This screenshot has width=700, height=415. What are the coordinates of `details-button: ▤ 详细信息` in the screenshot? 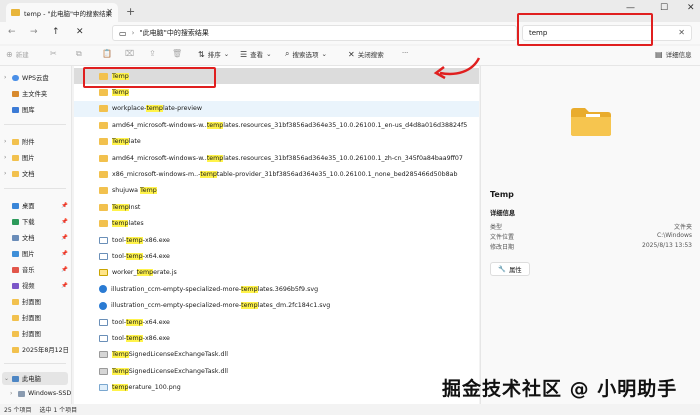 It's located at (673, 54).